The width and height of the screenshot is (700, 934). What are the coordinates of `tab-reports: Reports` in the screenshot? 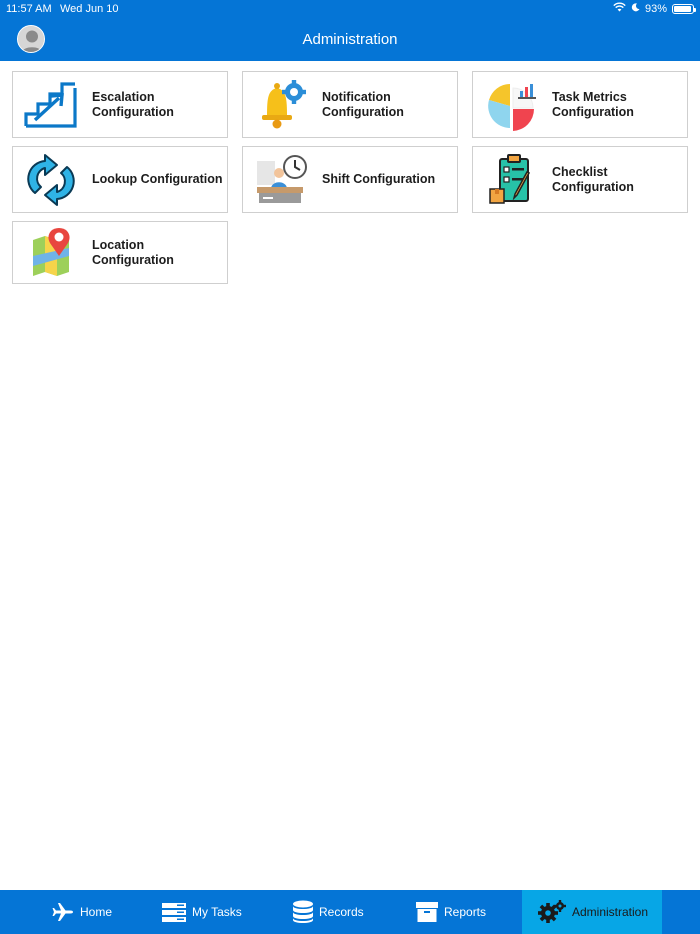 It's located at (451, 912).